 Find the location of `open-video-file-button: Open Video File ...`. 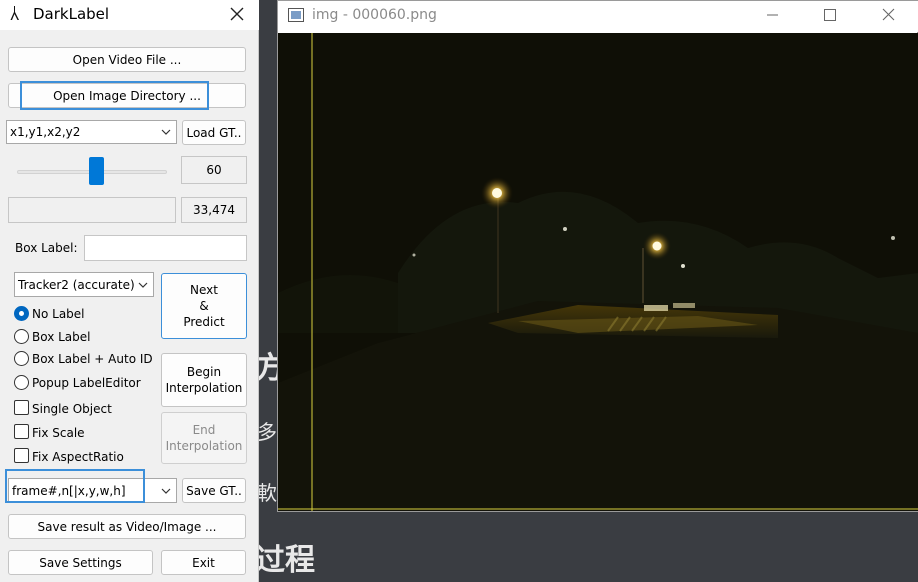

open-video-file-button: Open Video File ... is located at coordinates (127, 59).